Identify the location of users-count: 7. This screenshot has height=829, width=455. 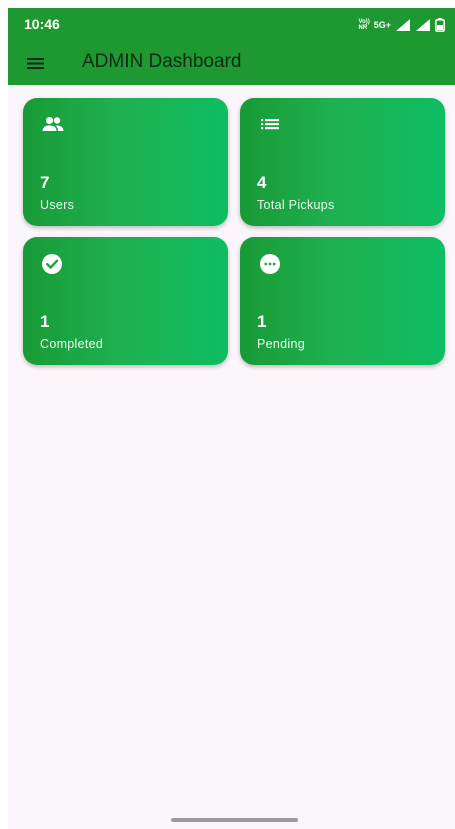
(45, 182).